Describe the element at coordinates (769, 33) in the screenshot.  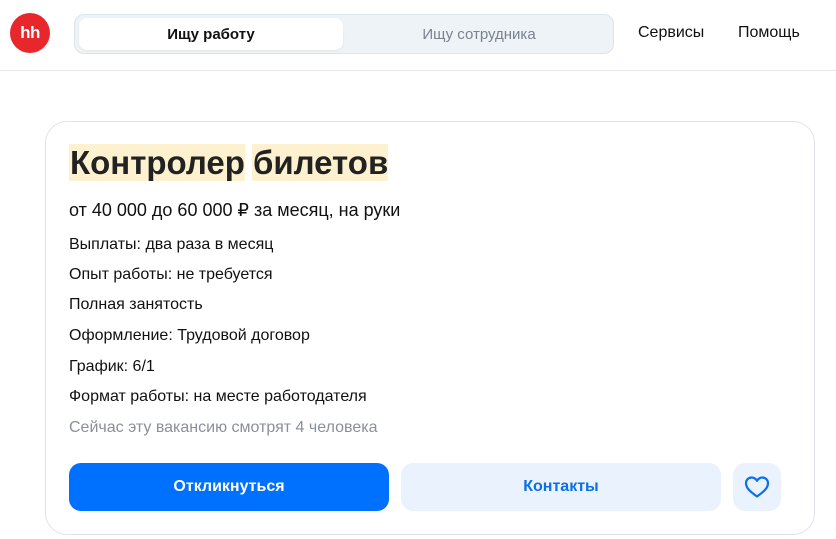
I see `nav-help-link: Помощь` at that location.